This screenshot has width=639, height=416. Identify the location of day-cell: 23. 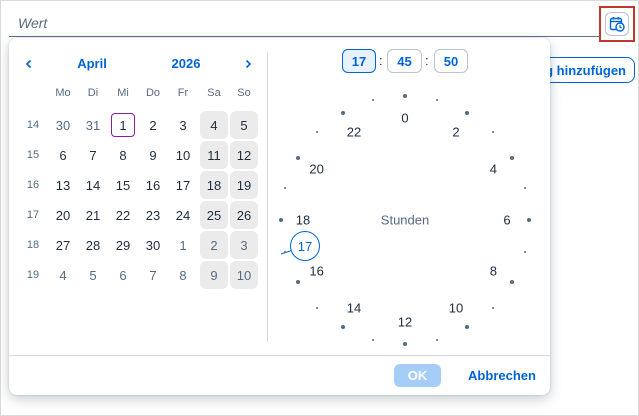
(153, 215).